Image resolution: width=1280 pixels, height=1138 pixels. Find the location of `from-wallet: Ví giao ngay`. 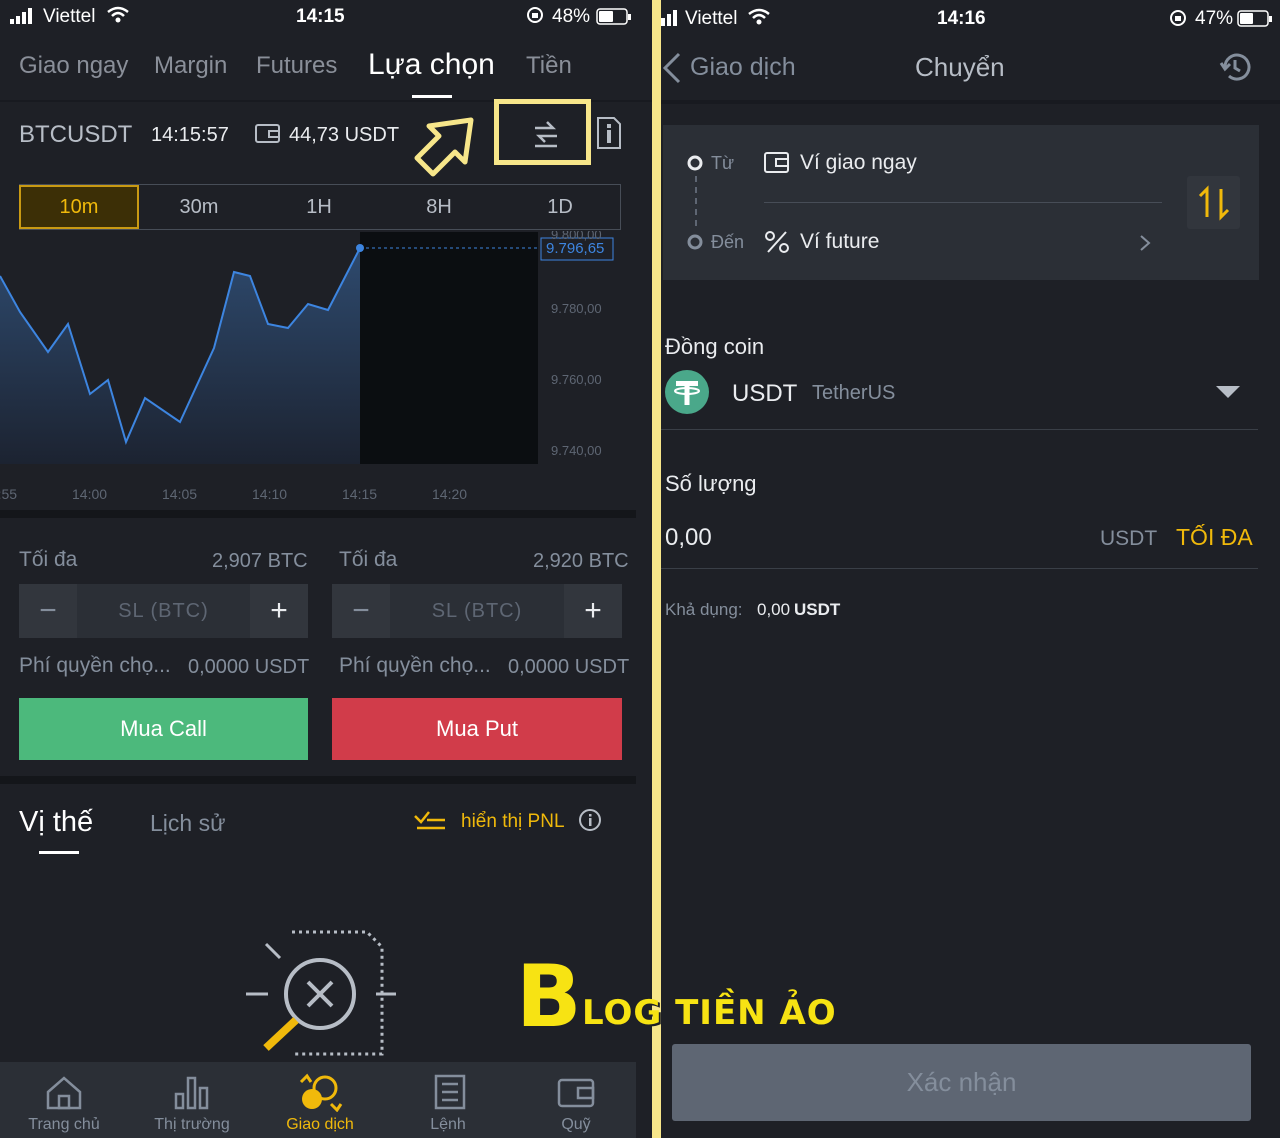

from-wallet: Ví giao ngay is located at coordinates (858, 163).